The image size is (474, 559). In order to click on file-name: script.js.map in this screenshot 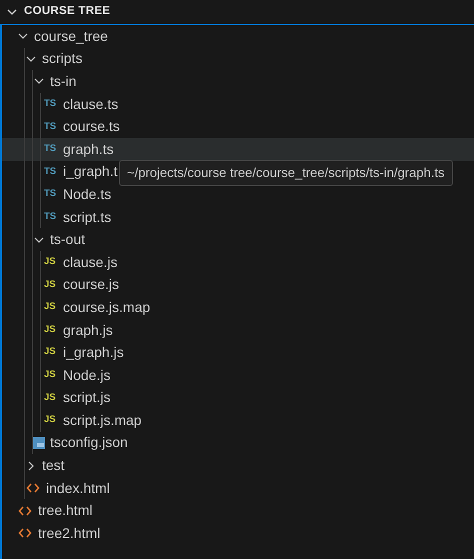, I will do `click(102, 420)`.